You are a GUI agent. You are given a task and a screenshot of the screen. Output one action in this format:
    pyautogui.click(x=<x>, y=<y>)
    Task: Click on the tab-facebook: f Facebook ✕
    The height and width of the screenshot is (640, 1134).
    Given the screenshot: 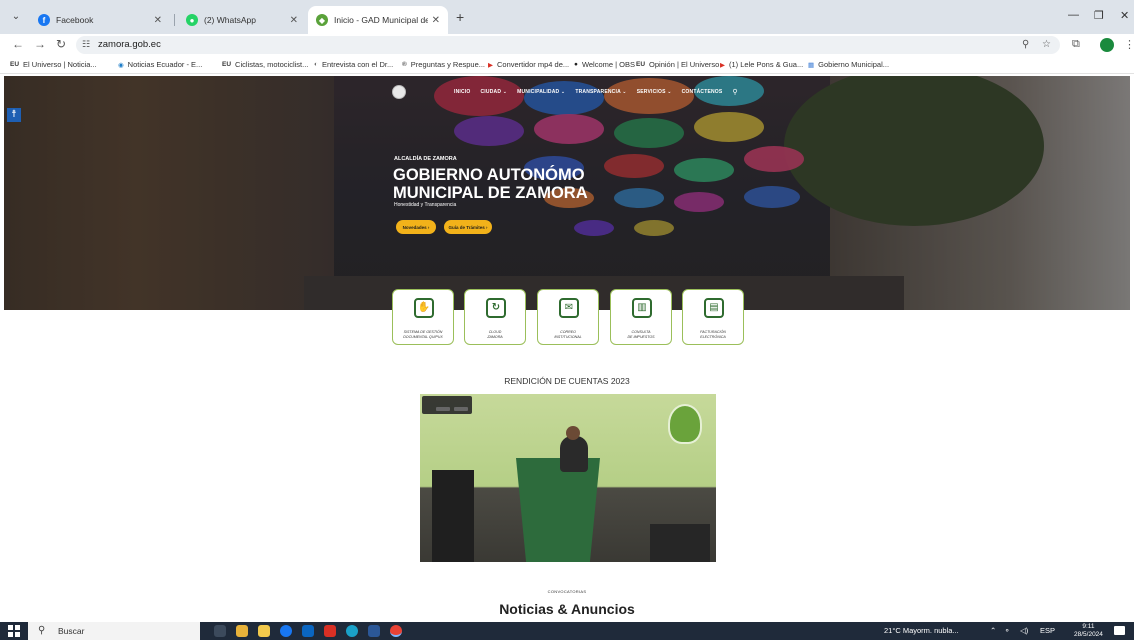 What is the action you would take?
    pyautogui.click(x=100, y=20)
    